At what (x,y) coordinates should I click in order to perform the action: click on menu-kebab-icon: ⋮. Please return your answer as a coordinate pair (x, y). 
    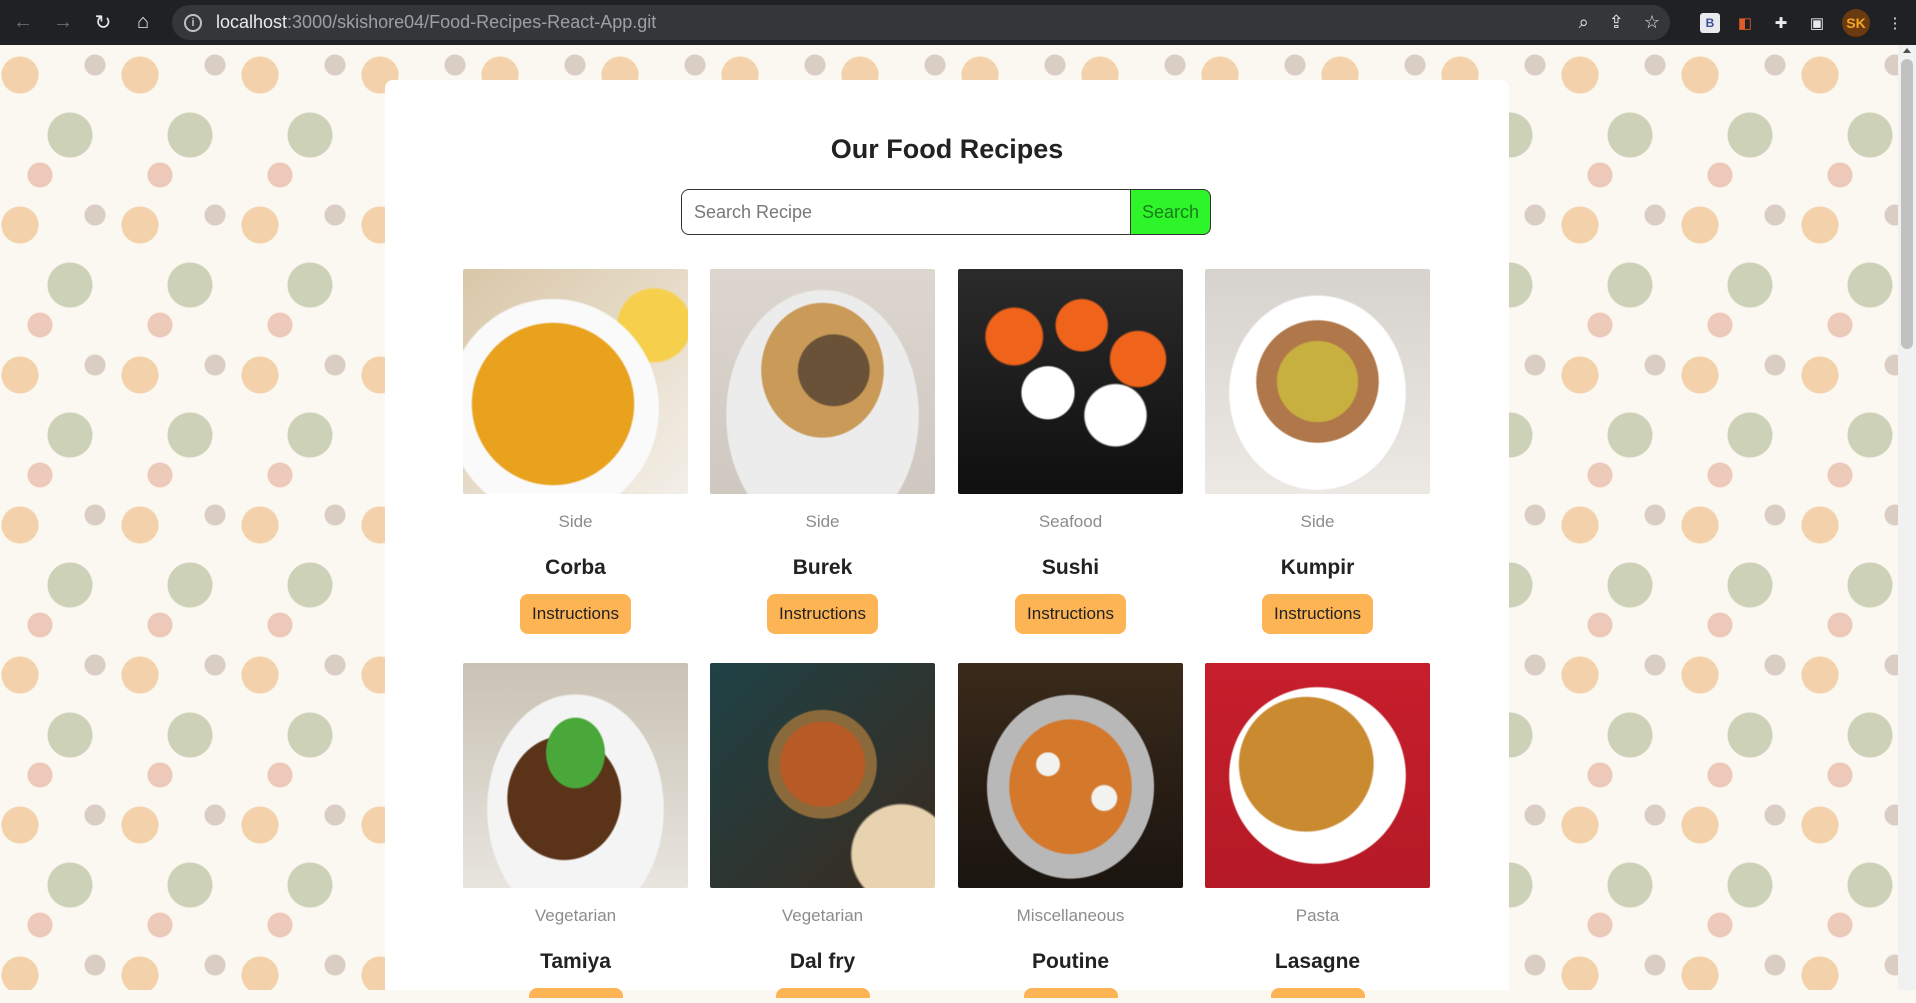
    Looking at the image, I should click on (1895, 23).